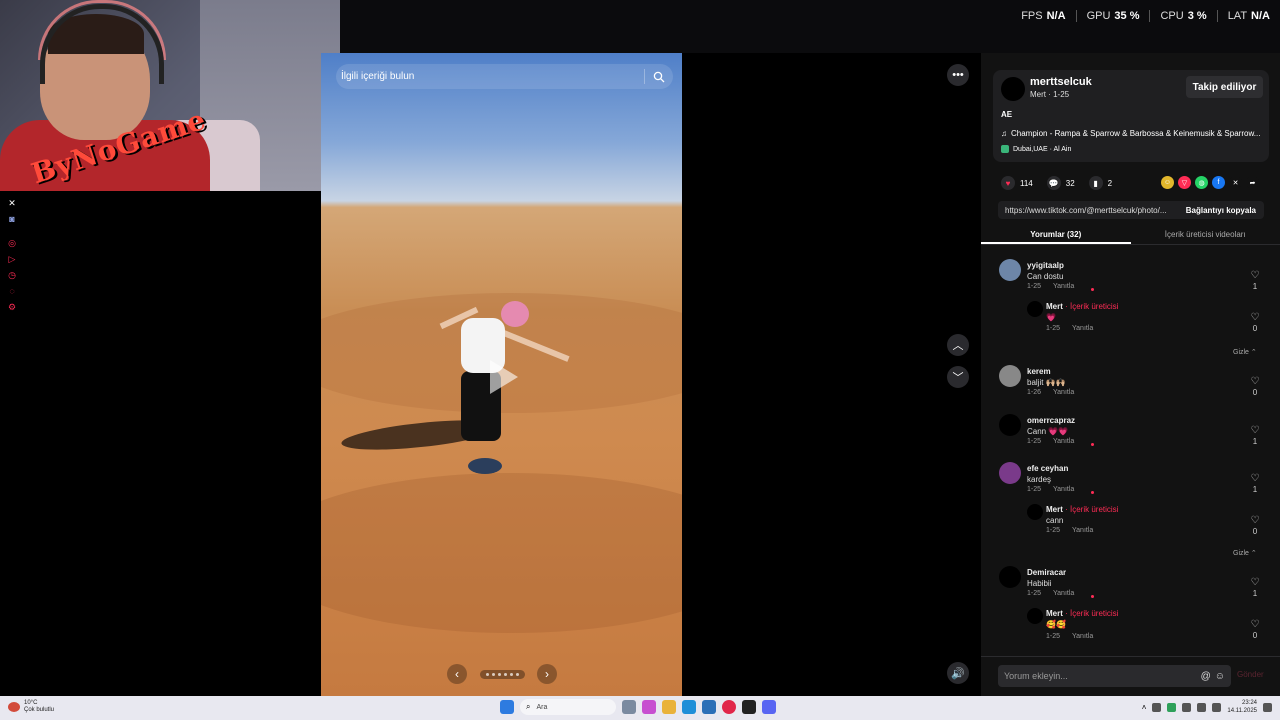 Image resolution: width=1280 pixels, height=720 pixels. Describe the element at coordinates (1242, 707) in the screenshot. I see `taskbar-clock: 23:24 14.11.2025` at that location.